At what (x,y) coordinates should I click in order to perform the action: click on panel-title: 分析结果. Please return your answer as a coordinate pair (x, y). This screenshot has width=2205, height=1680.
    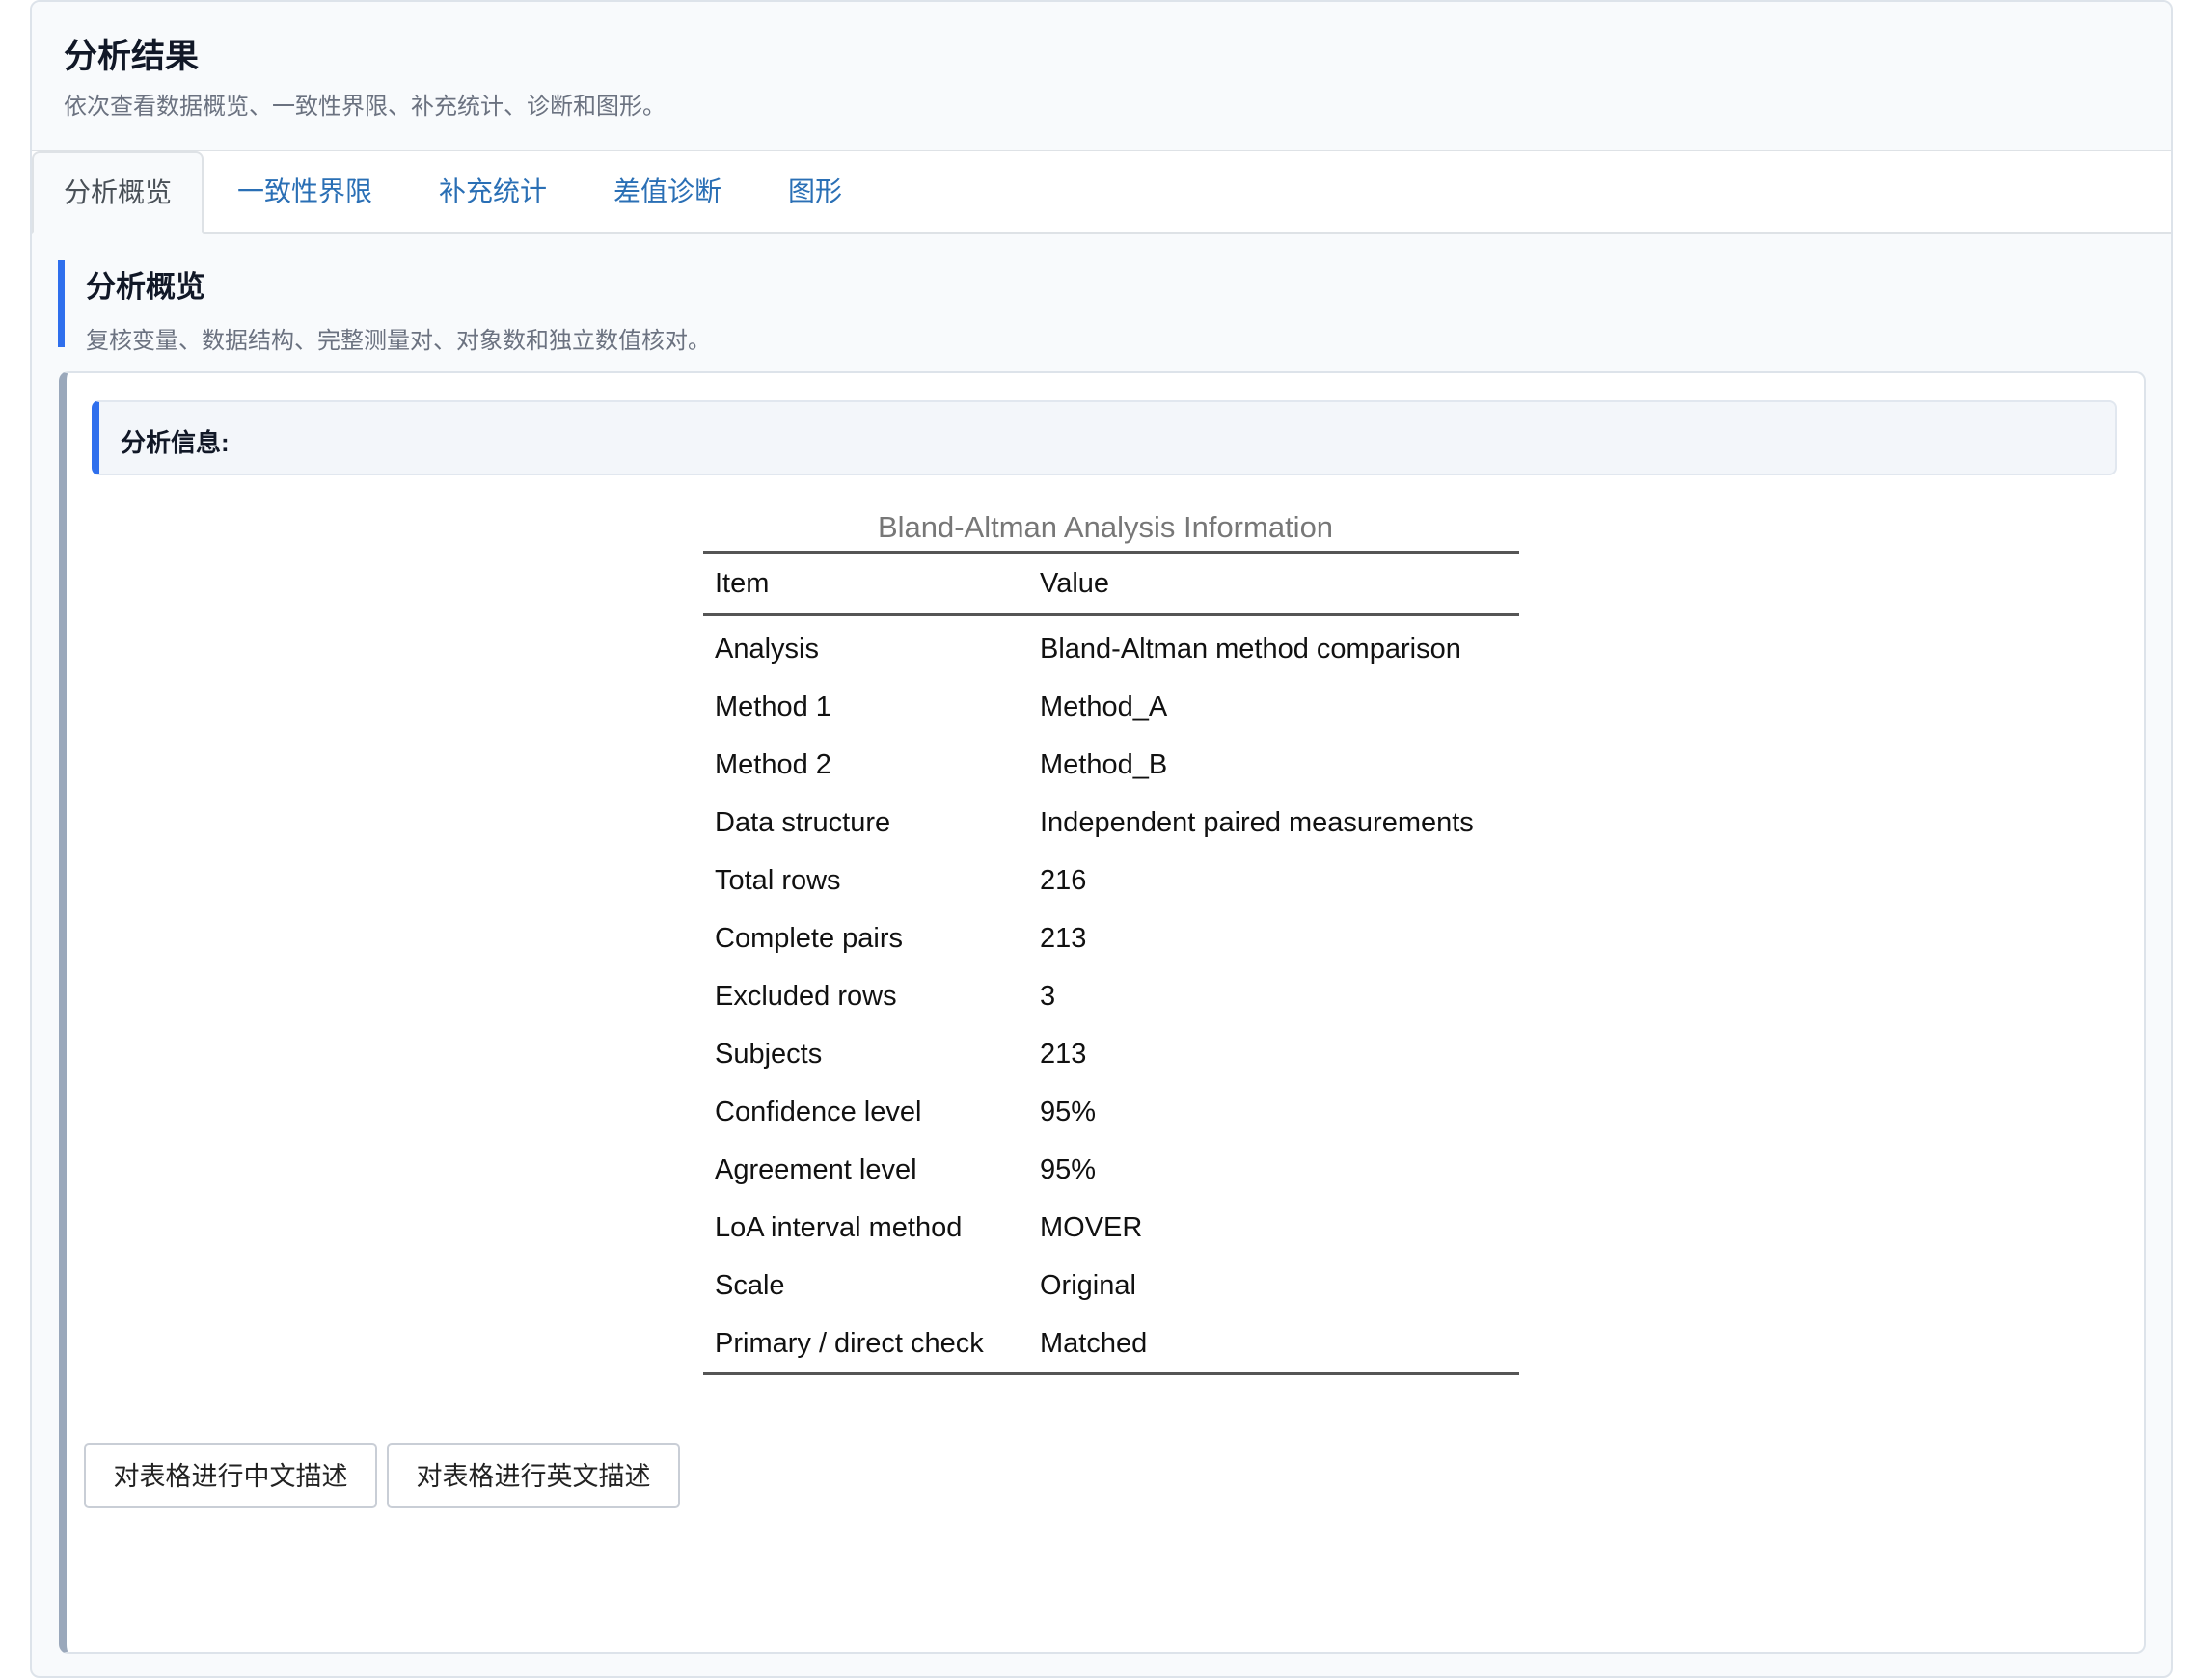
    Looking at the image, I should click on (132, 57).